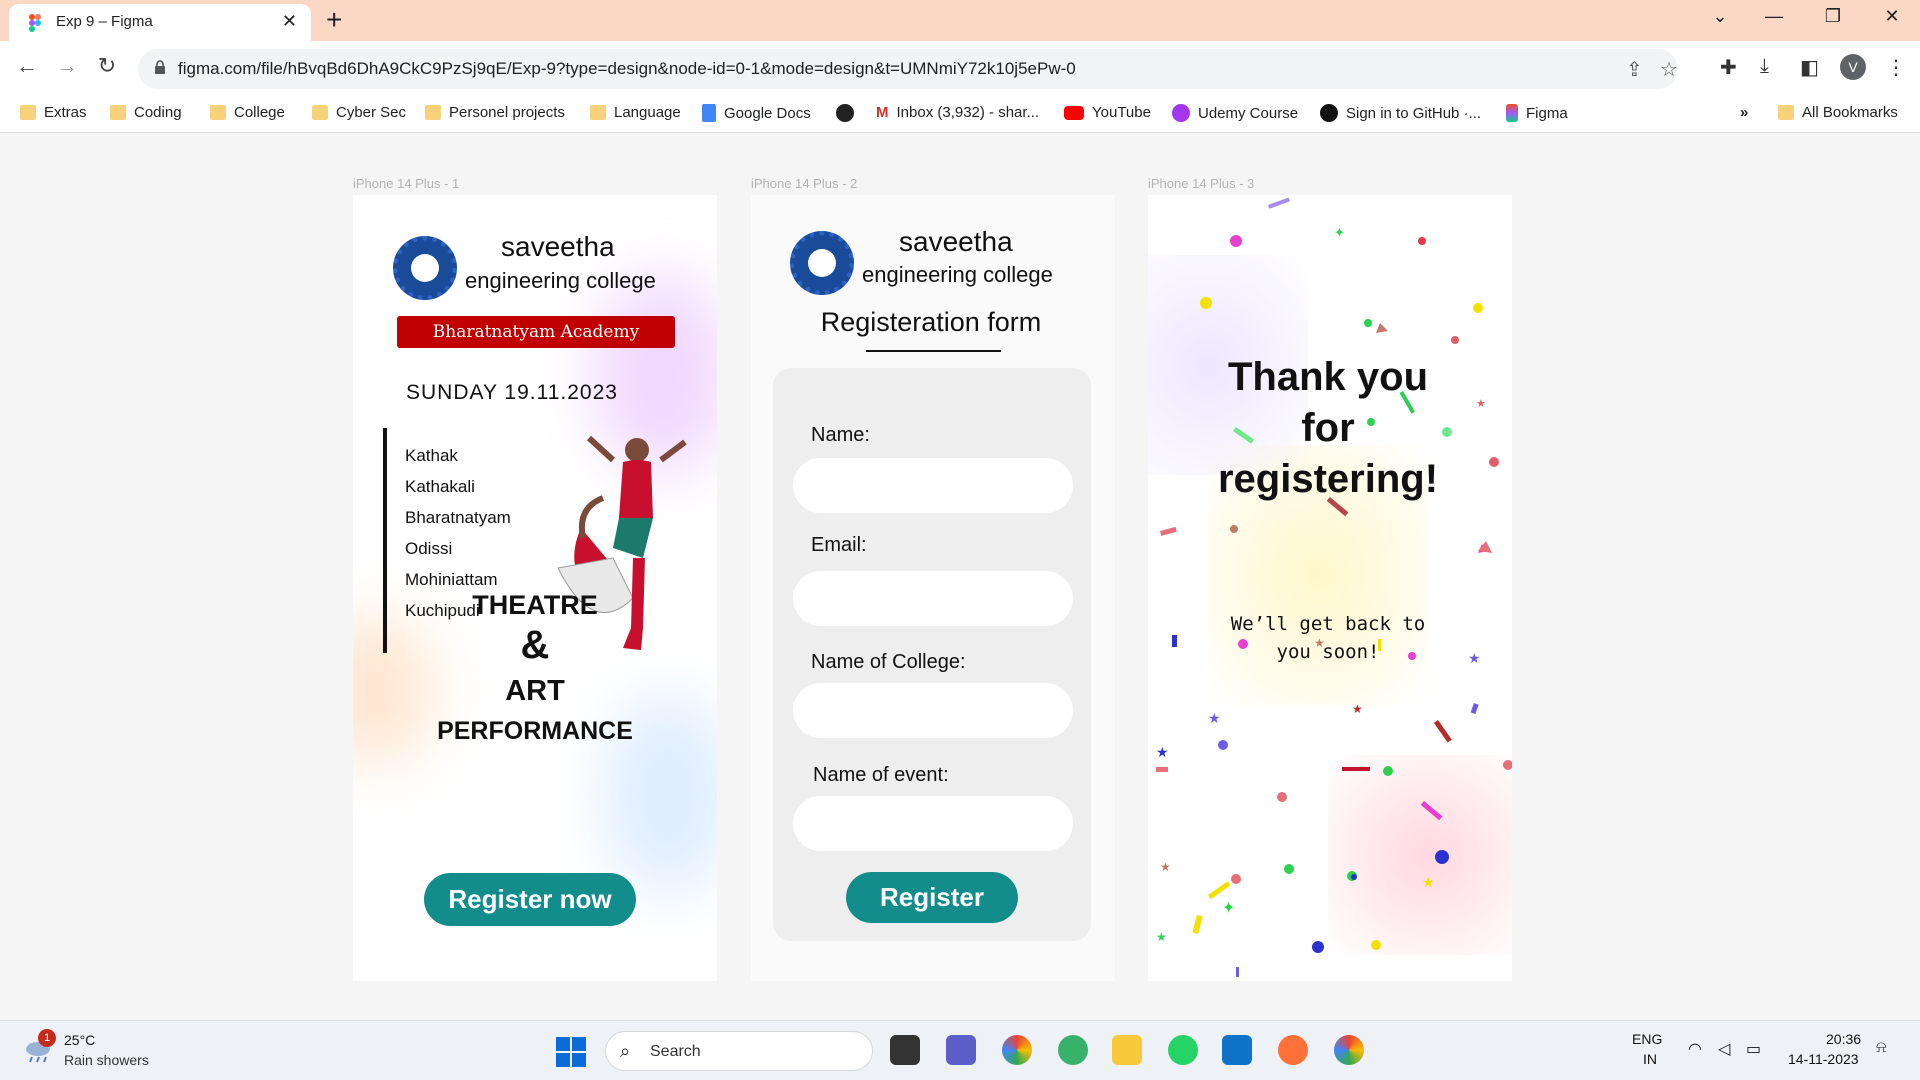 The image size is (1920, 1080). What do you see at coordinates (1744, 112) in the screenshot?
I see `bookmarks-overflow-button: »` at bounding box center [1744, 112].